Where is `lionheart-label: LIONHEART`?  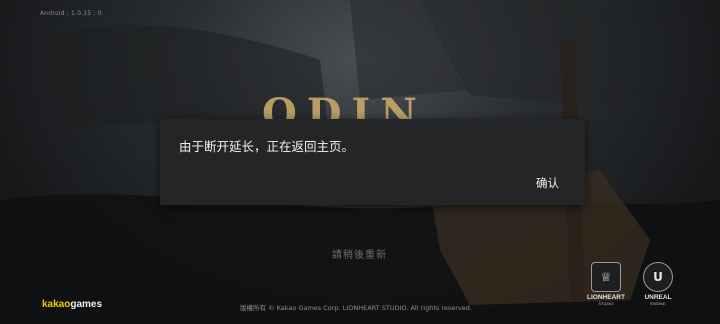
lionheart-label: LIONHEART is located at coordinates (606, 297).